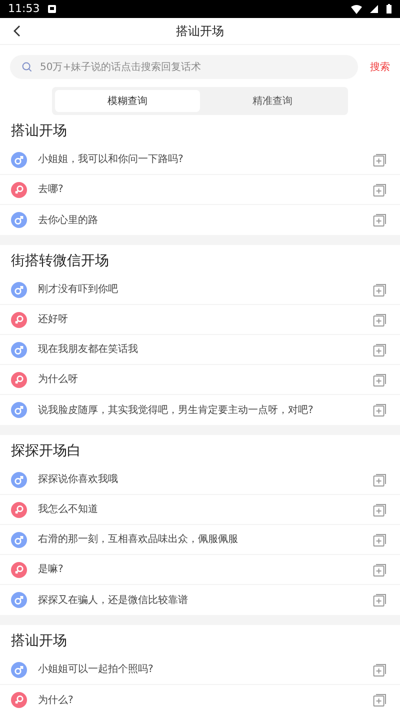  What do you see at coordinates (52, 9) in the screenshot?
I see `notification-icon` at bounding box center [52, 9].